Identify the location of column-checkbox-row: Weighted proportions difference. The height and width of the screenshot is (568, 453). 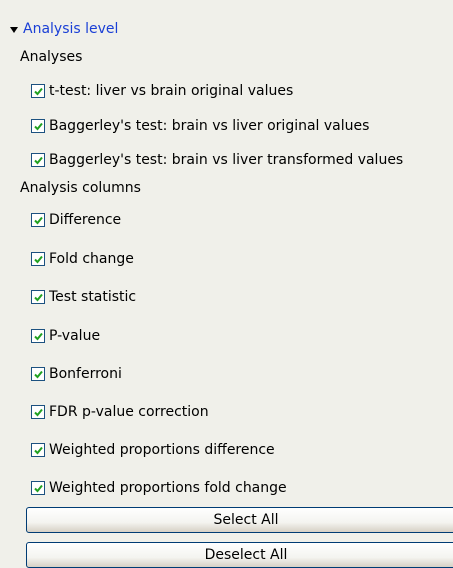
(153, 450).